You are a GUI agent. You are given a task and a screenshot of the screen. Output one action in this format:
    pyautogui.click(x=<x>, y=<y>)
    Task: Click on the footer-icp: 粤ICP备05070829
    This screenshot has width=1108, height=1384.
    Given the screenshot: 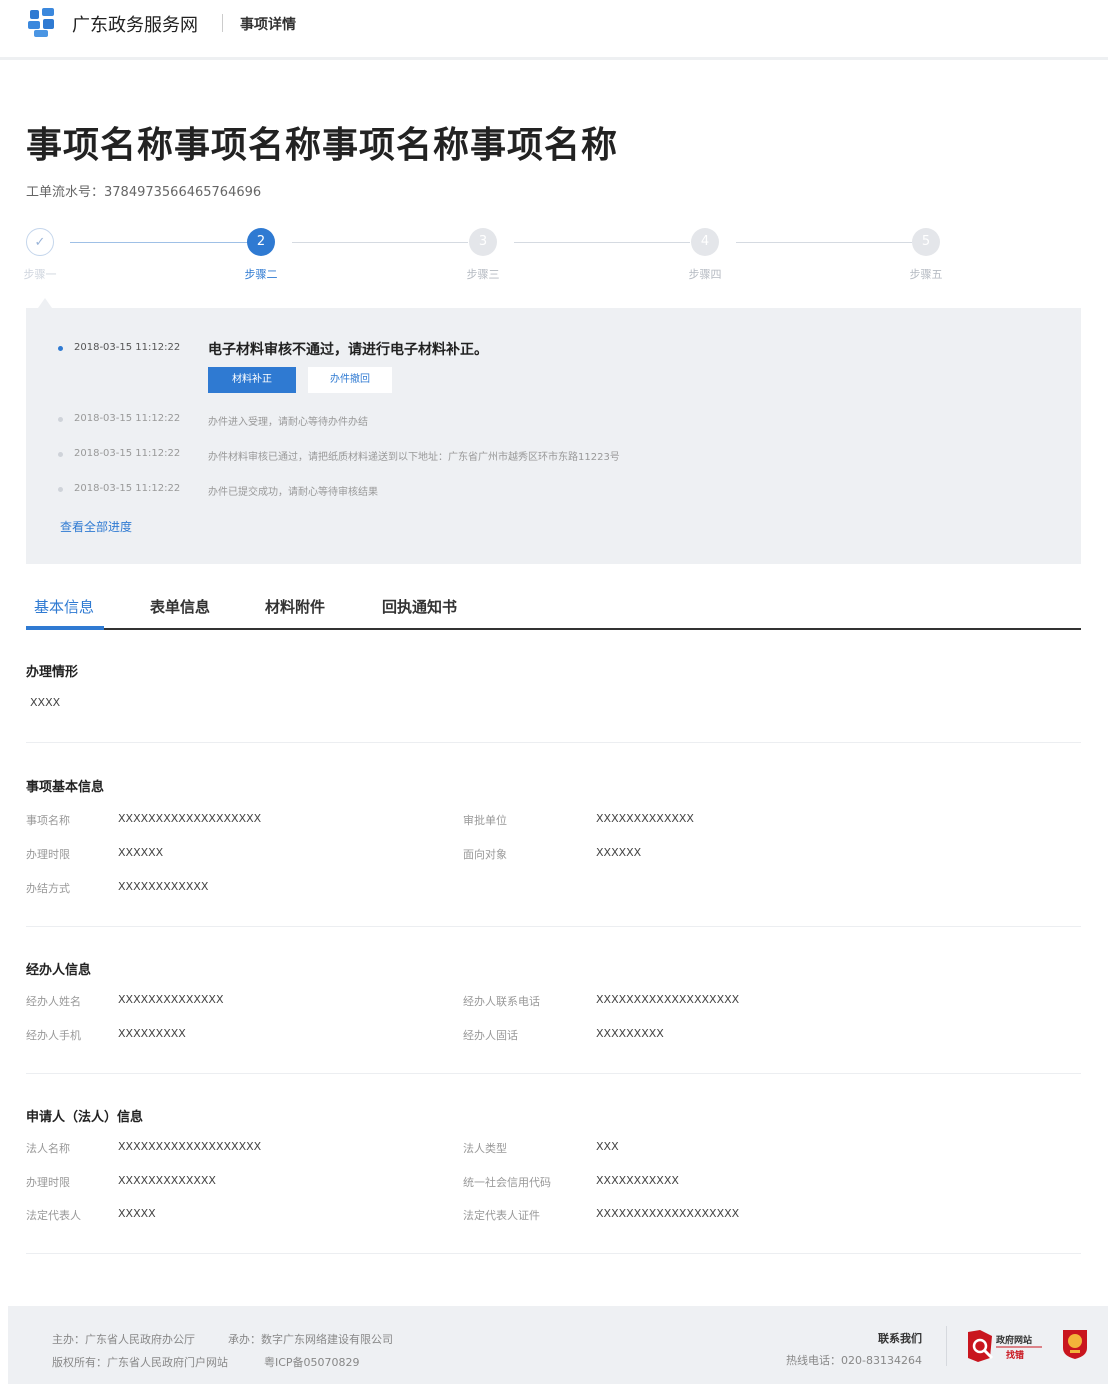 What is the action you would take?
    pyautogui.click(x=312, y=1362)
    